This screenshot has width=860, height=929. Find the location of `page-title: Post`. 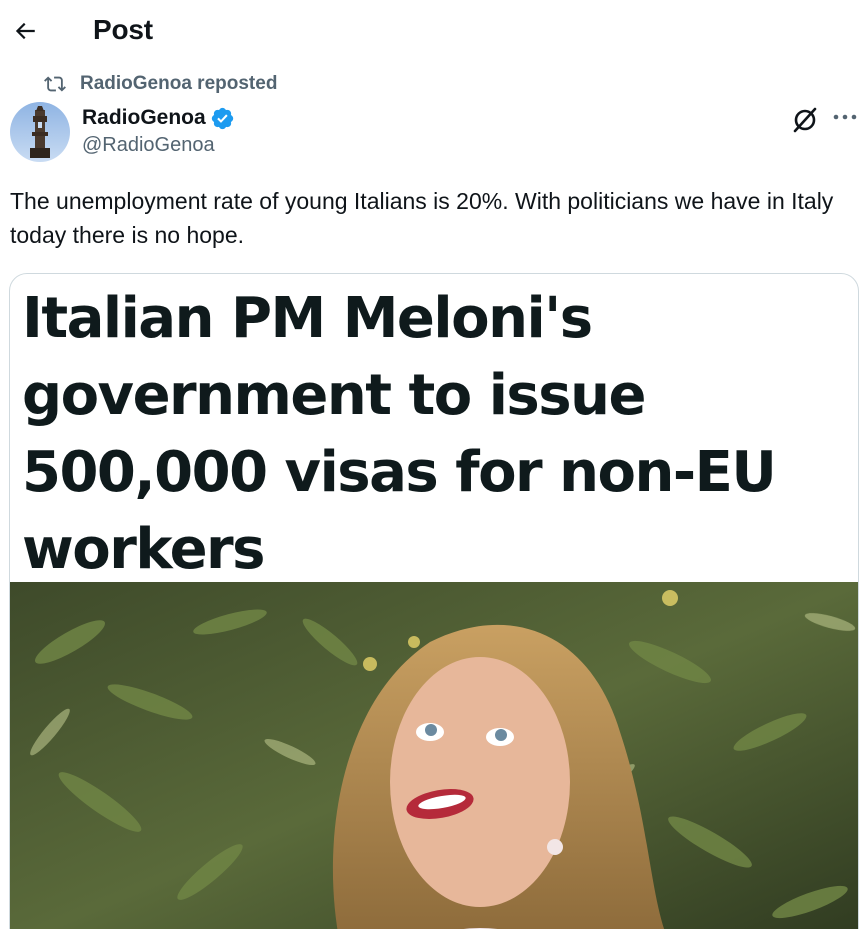

page-title: Post is located at coordinates (123, 29).